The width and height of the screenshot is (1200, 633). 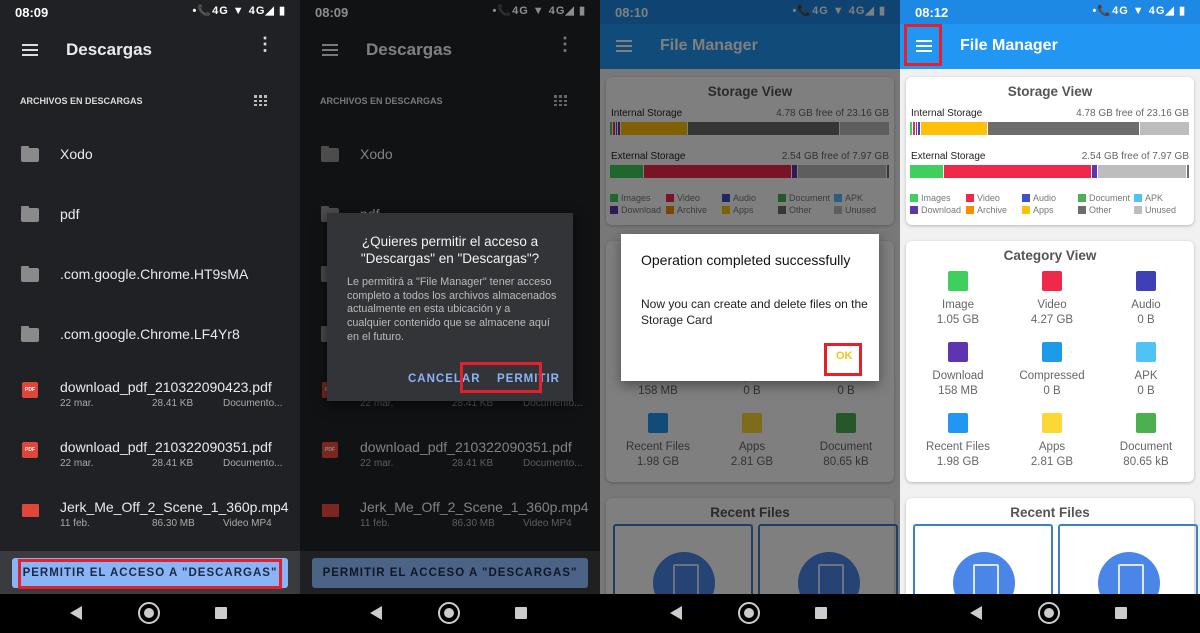 I want to click on status-bar: 08:12 •📞4G ▼ 4G◢ ▮, so click(x=1050, y=12).